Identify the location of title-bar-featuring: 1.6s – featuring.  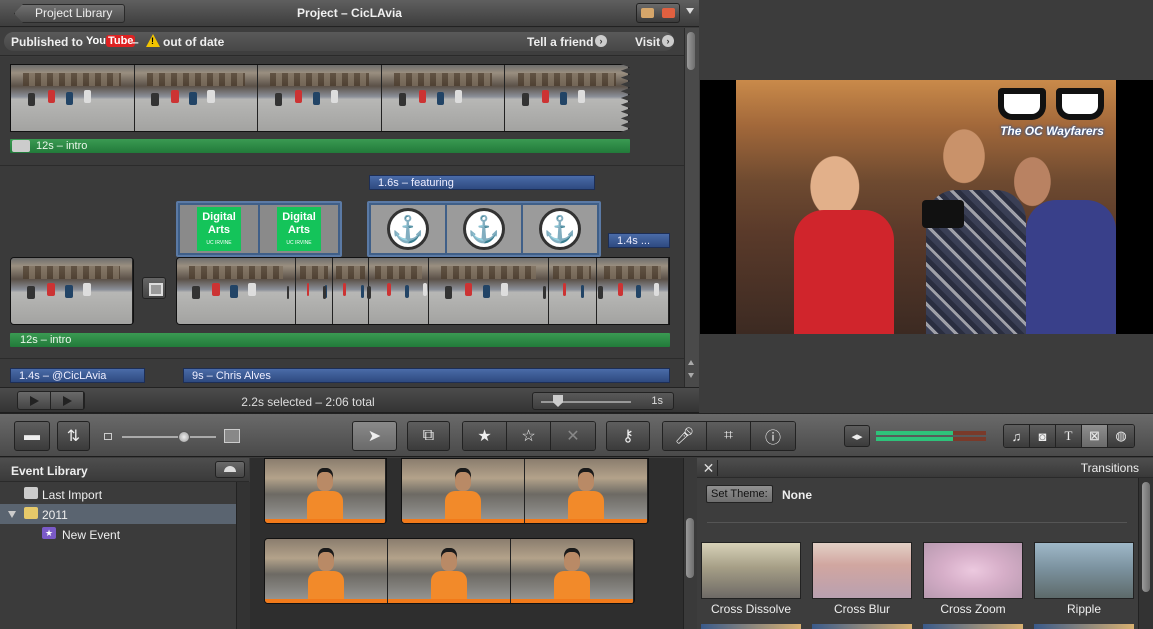
(482, 182).